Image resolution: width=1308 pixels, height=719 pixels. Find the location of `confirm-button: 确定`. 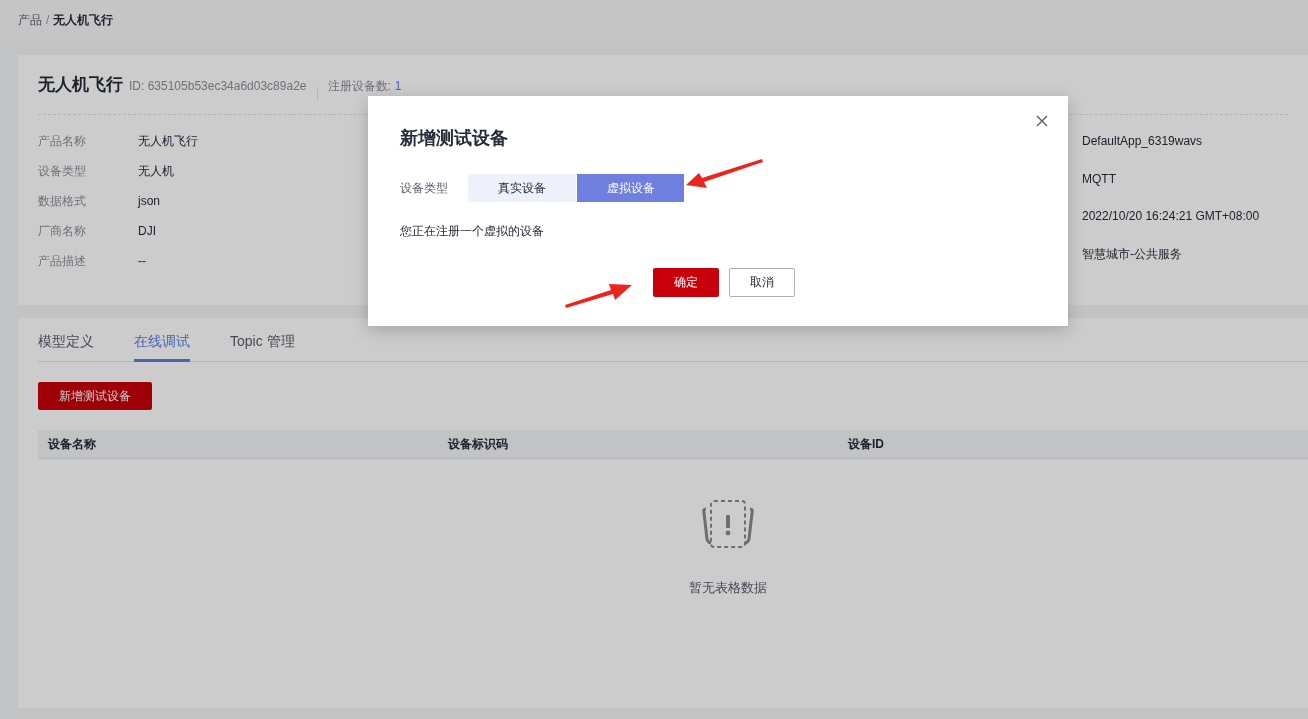

confirm-button: 确定 is located at coordinates (686, 282).